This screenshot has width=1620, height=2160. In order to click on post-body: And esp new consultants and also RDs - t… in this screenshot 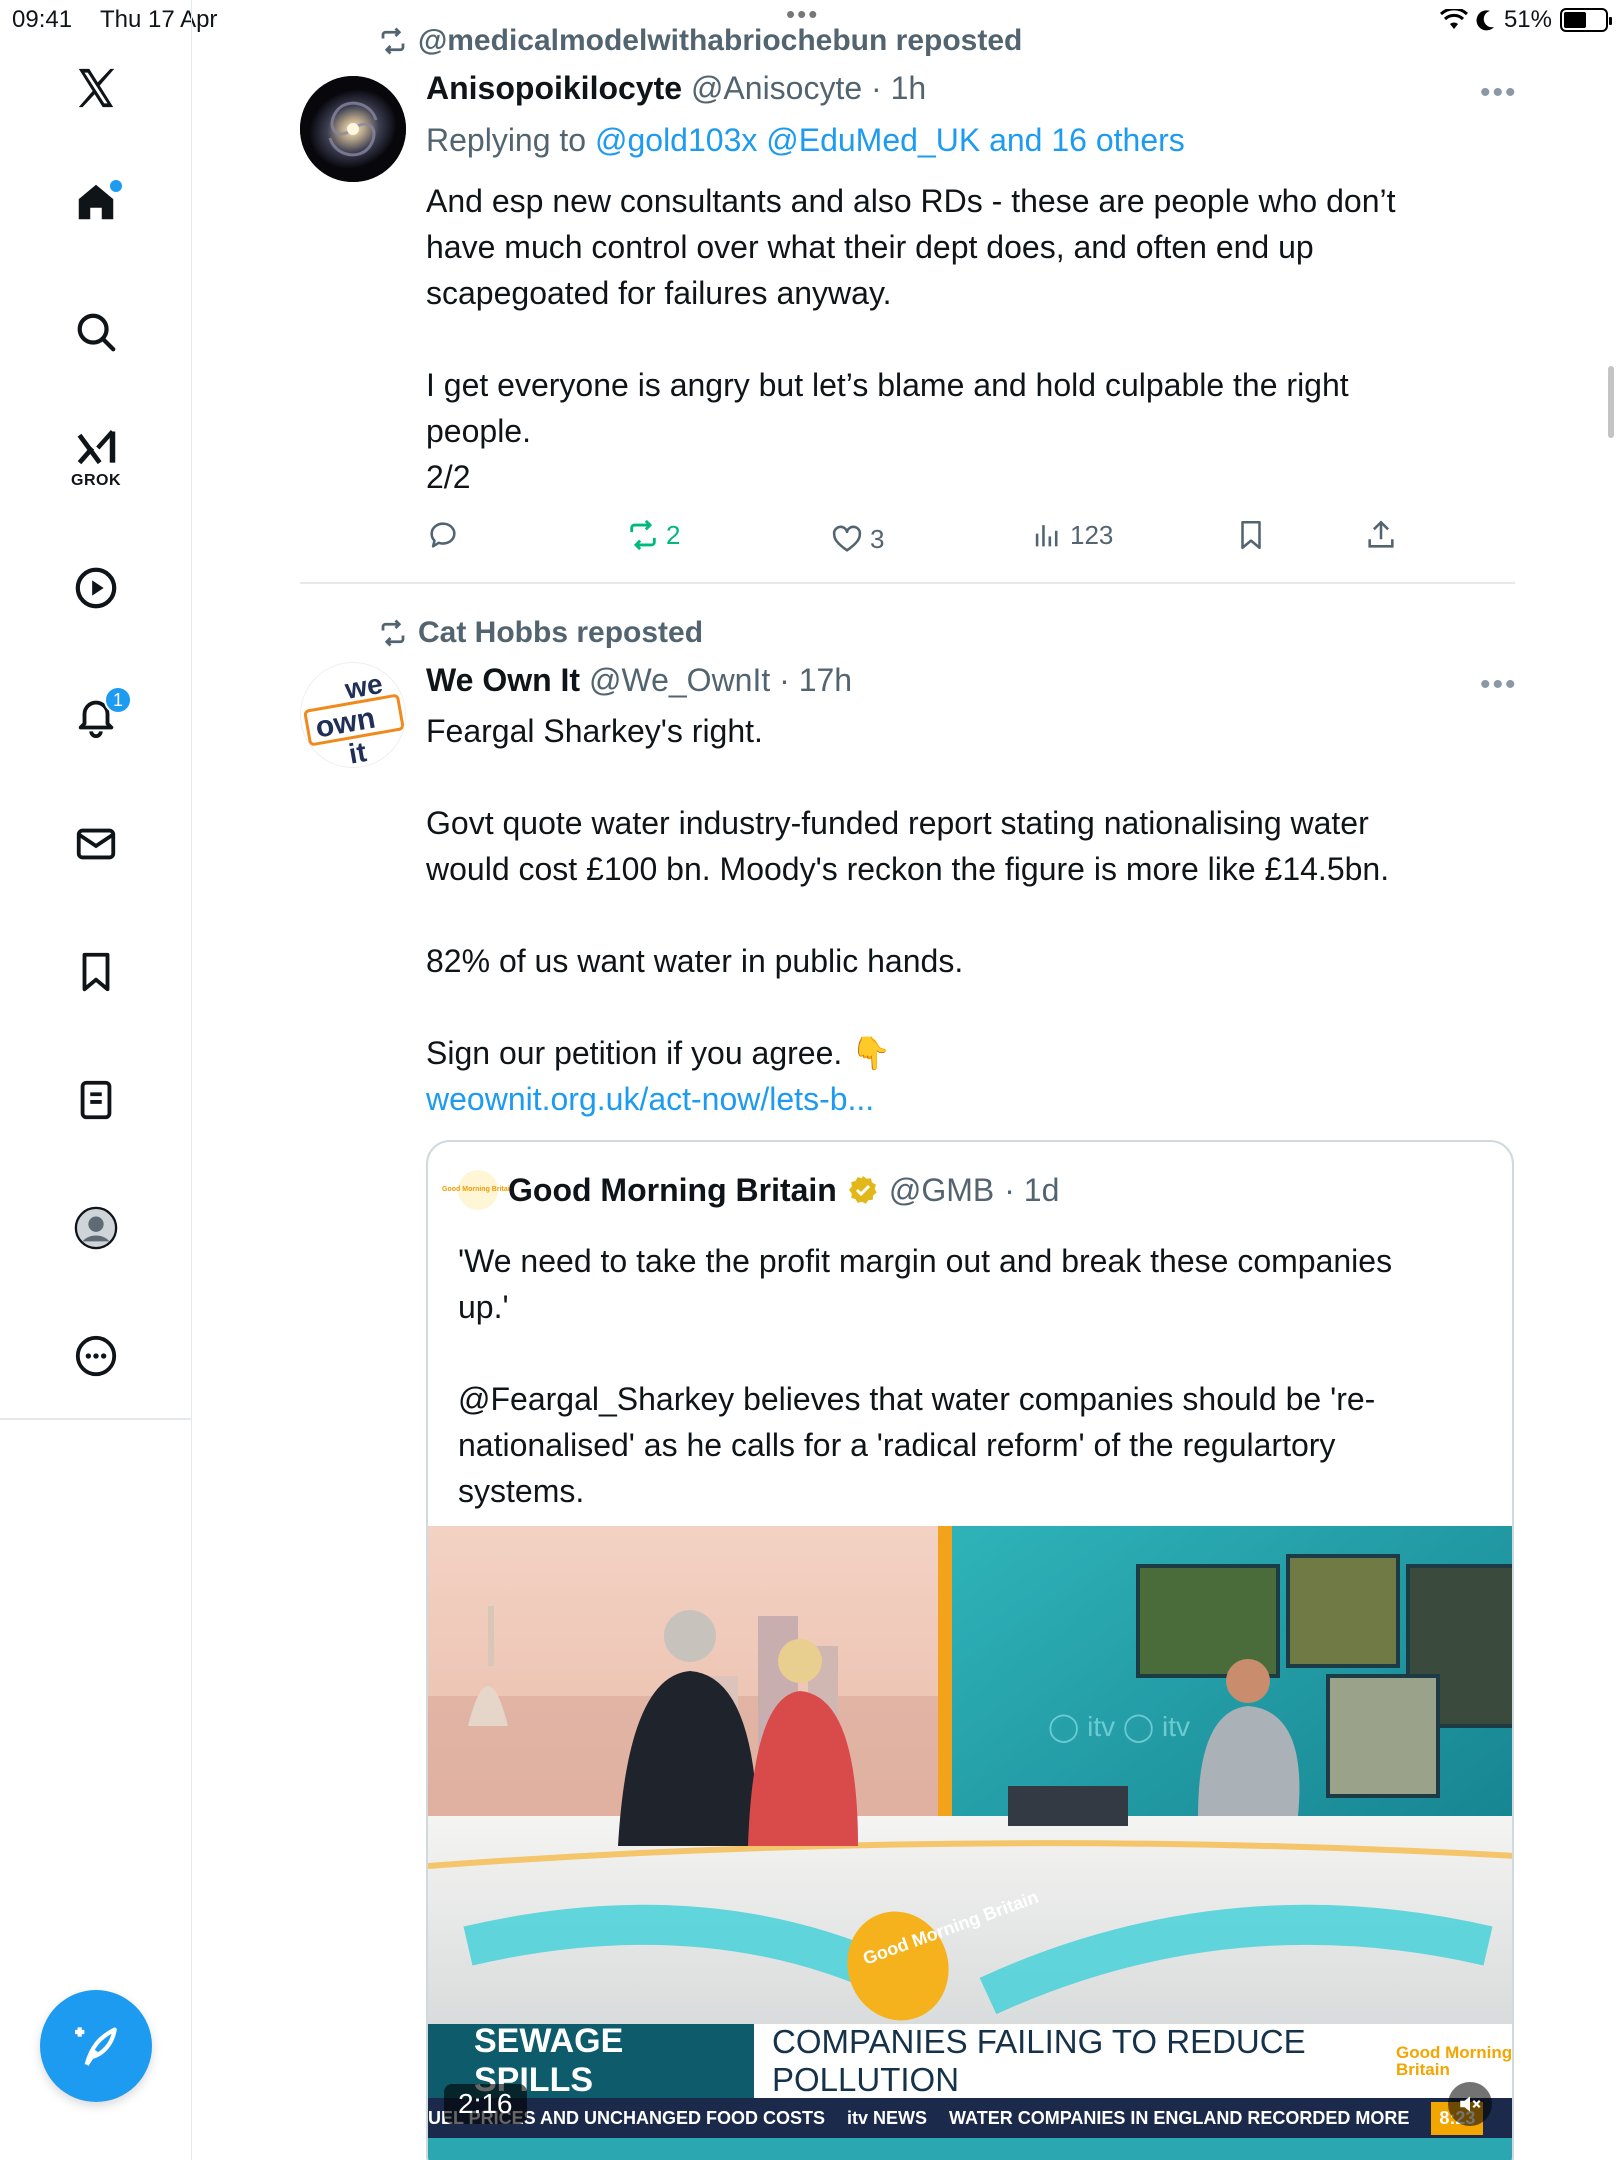, I will do `click(966, 339)`.